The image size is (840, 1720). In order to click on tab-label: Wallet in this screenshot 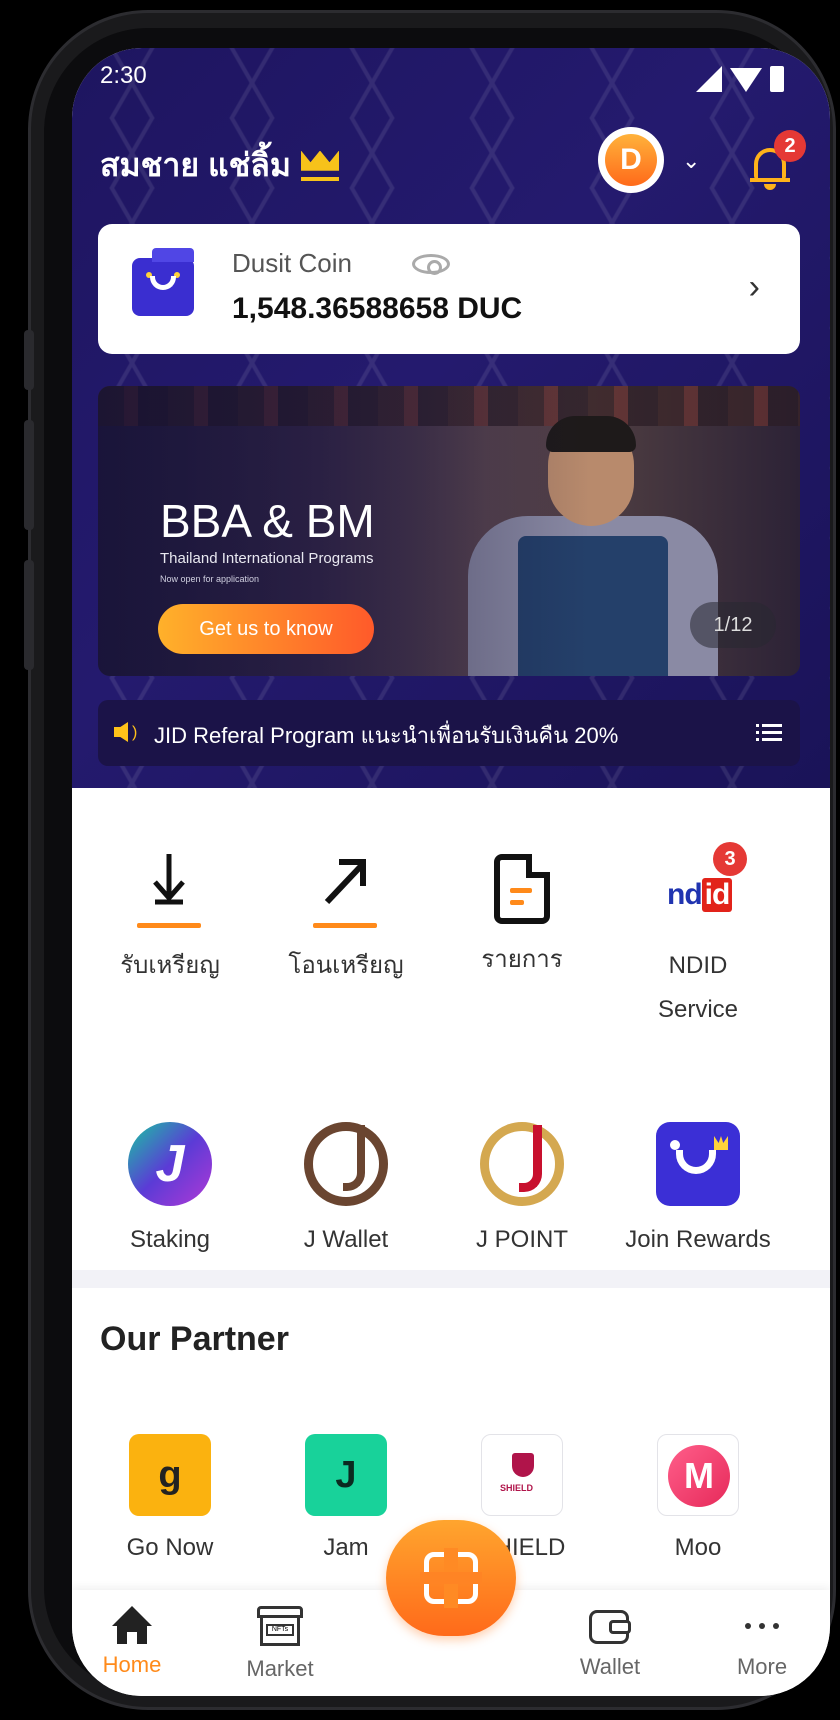, I will do `click(610, 1666)`.